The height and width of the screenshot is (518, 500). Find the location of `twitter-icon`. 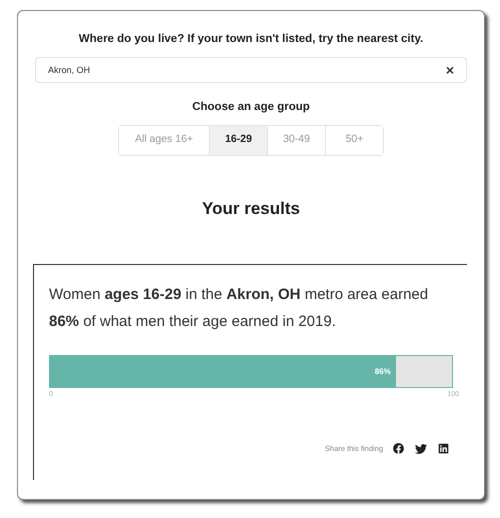

twitter-icon is located at coordinates (421, 448).